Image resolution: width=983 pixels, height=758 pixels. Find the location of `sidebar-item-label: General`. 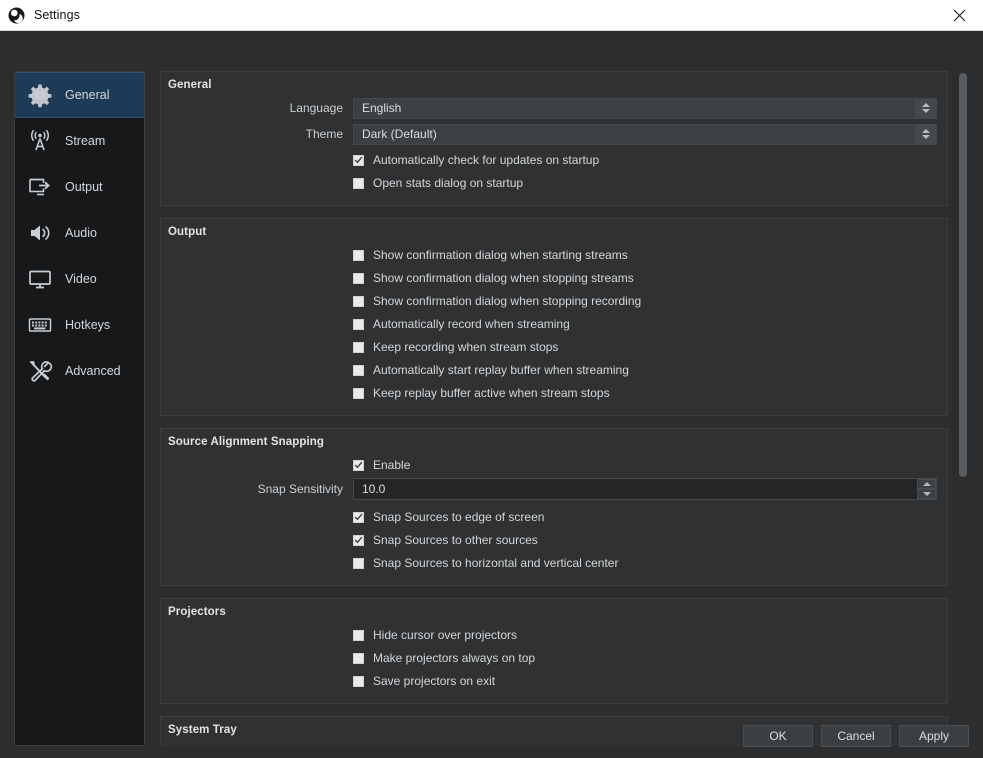

sidebar-item-label: General is located at coordinates (87, 95).